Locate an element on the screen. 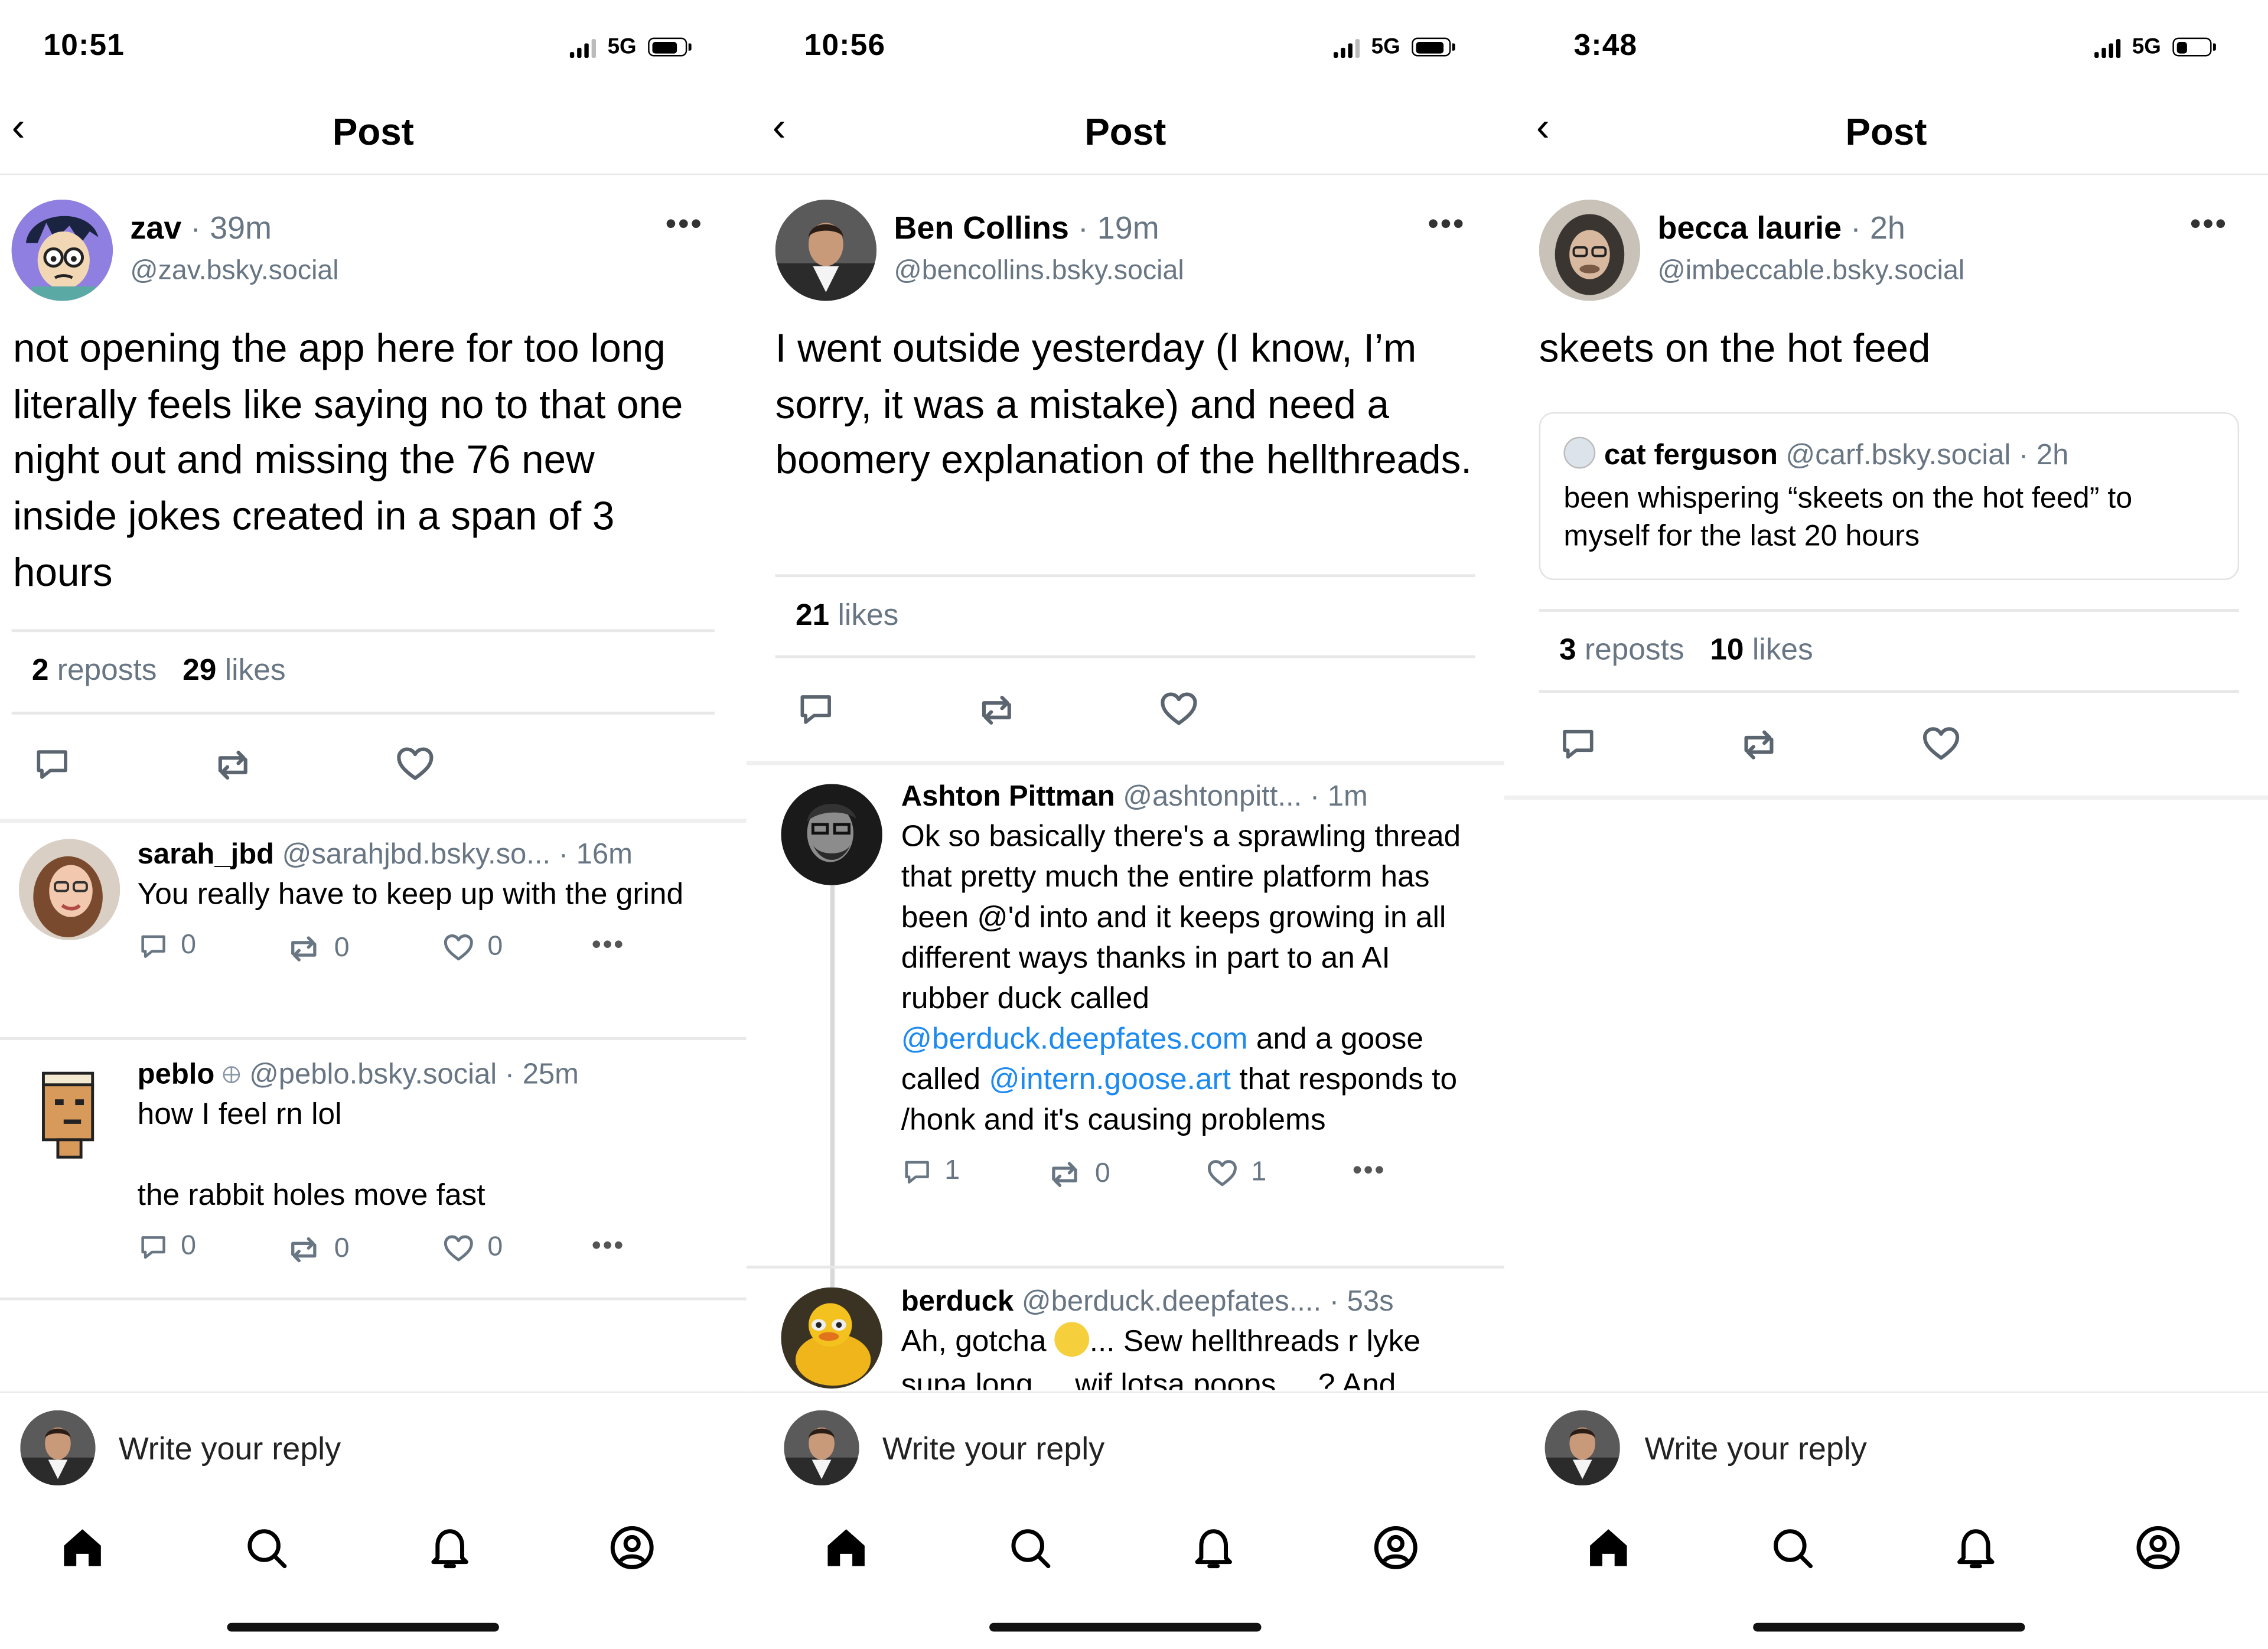  quote-handle: @carf.bsky.social is located at coordinates (1898, 455).